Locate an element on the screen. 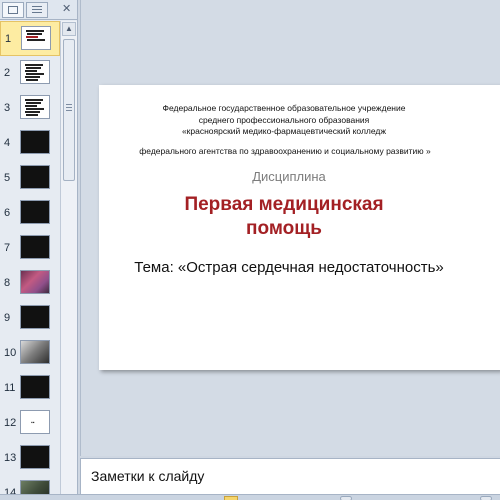  slide-thumbnail: 7 is located at coordinates (30, 248).